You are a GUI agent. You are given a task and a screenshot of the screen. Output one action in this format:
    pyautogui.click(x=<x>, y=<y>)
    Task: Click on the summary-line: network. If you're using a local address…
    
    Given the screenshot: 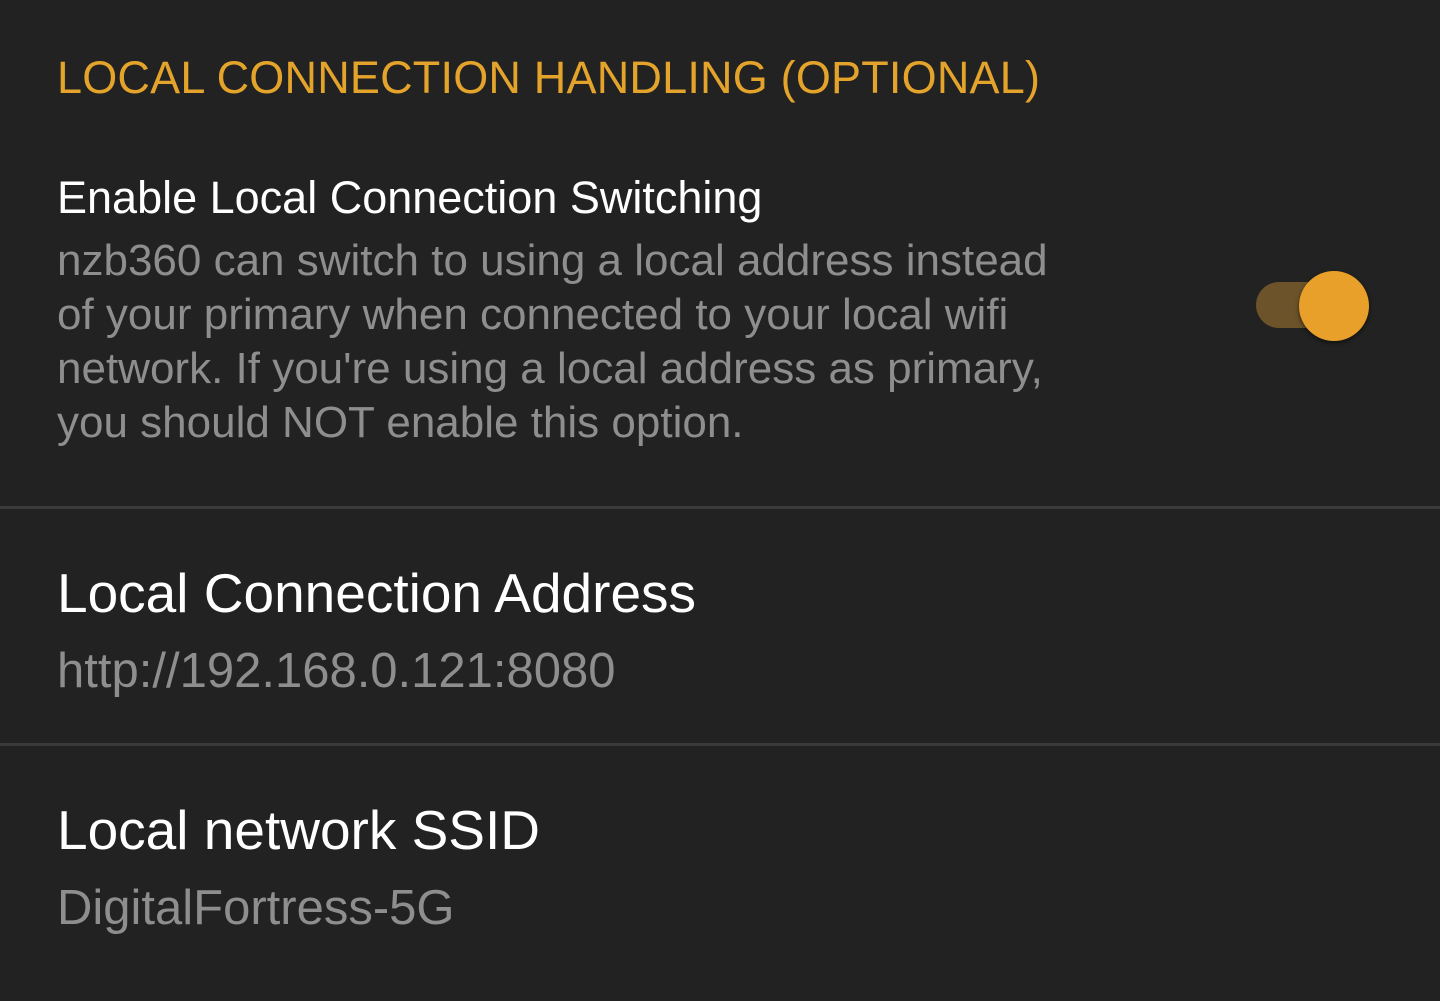 What is the action you would take?
    pyautogui.click(x=550, y=368)
    